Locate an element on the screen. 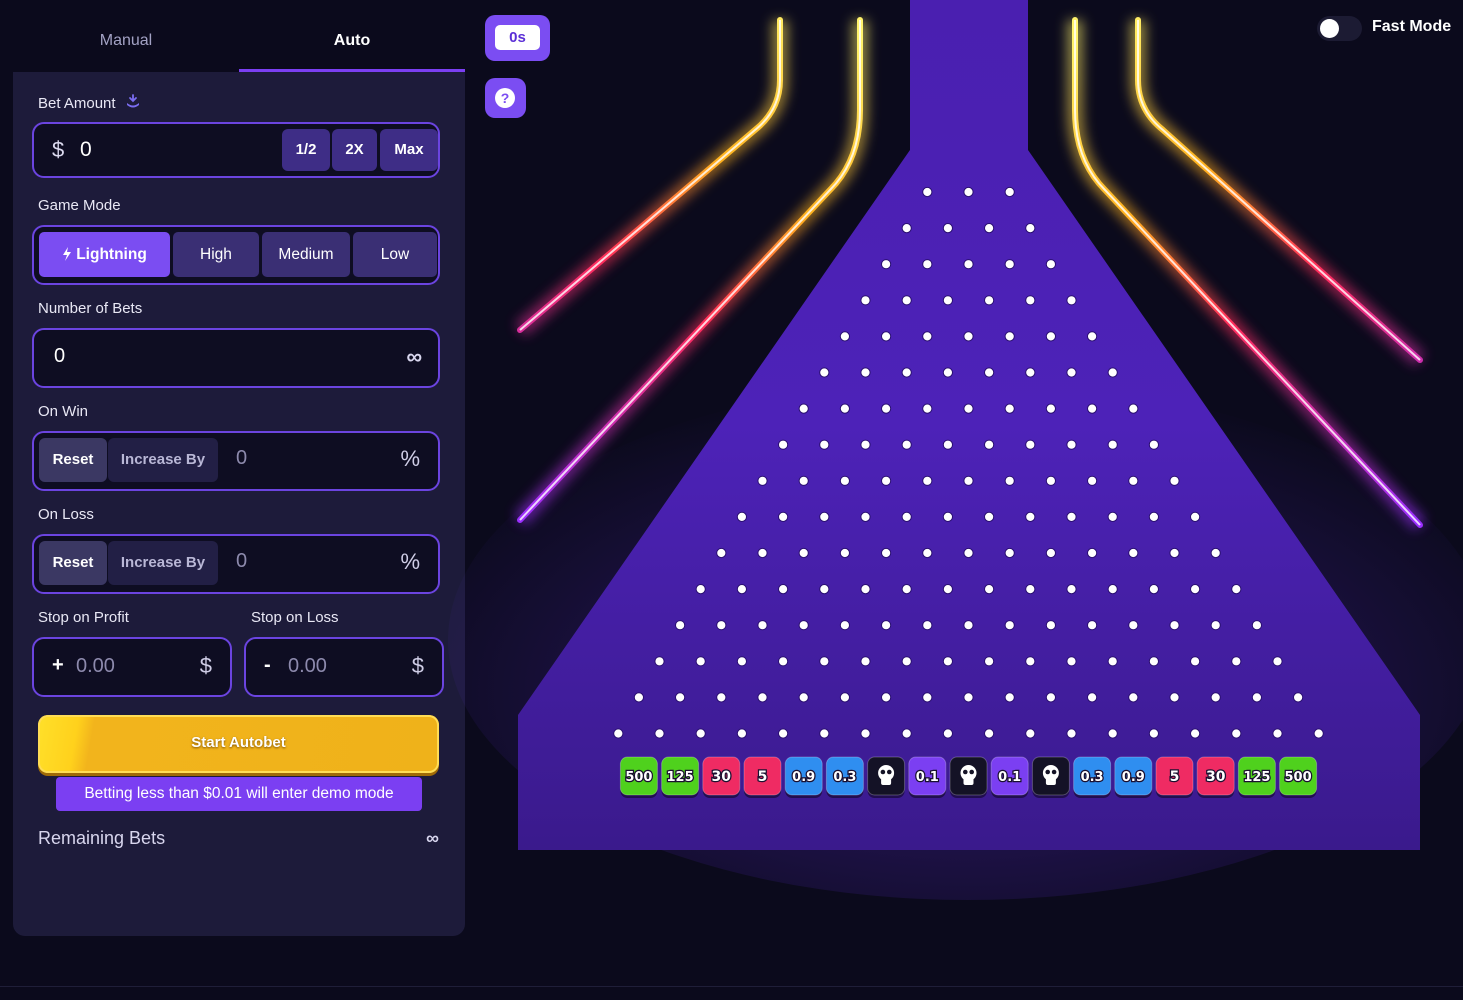  multiplier-label: 0.1 is located at coordinates (1009, 777).